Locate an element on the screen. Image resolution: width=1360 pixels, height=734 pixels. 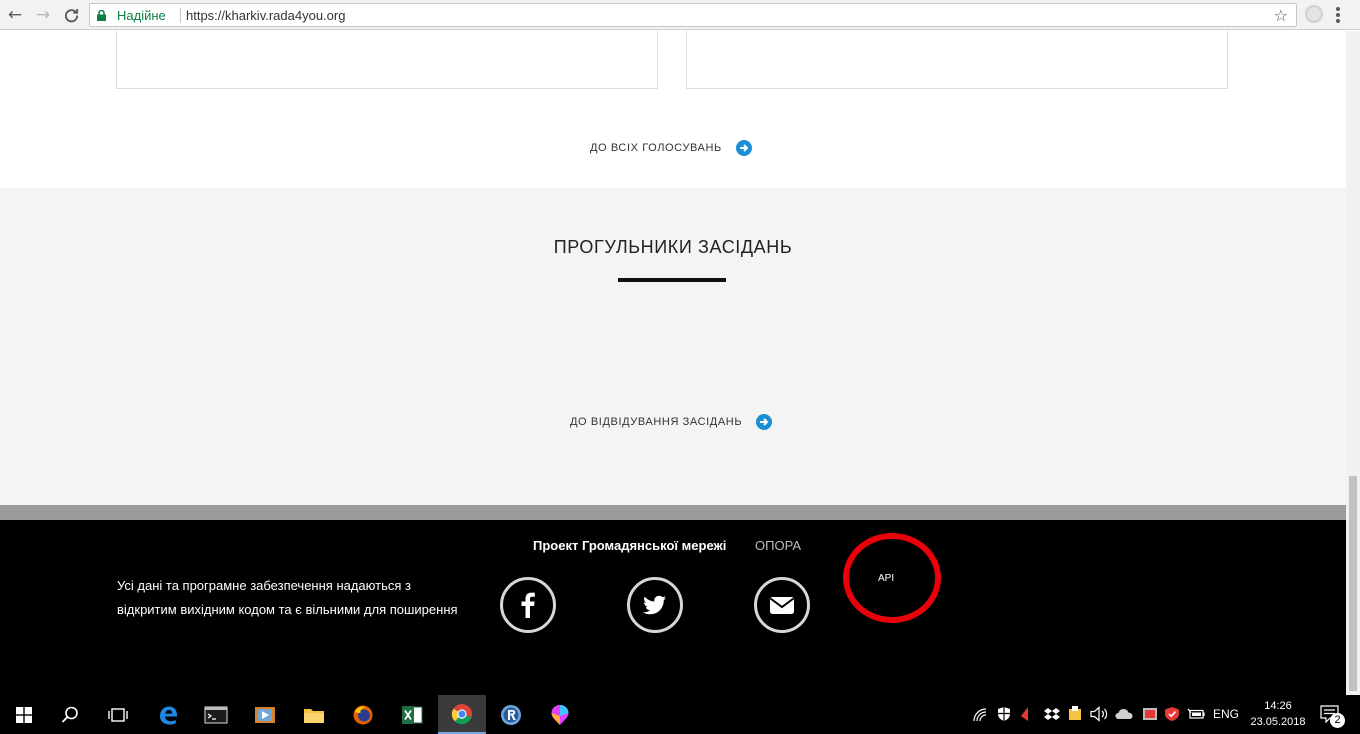
taskbar-media-player is located at coordinates (265, 714).